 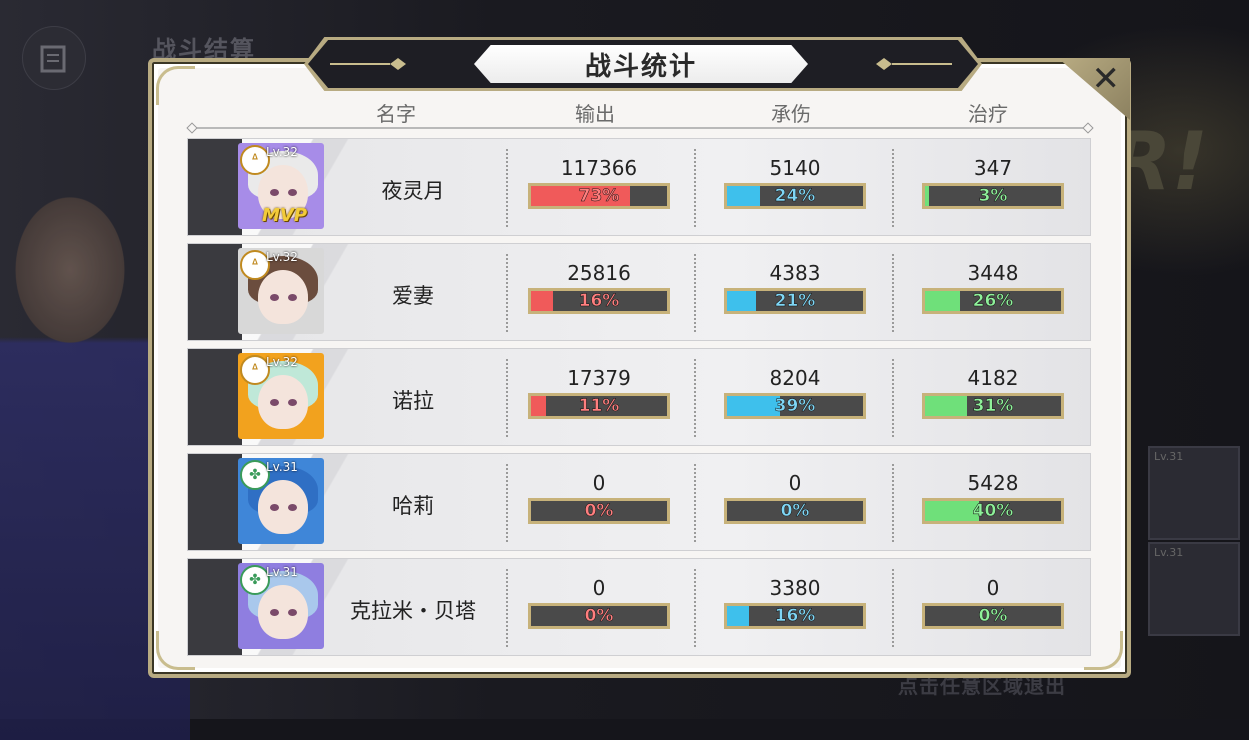 I want to click on character-name: 爱妻, so click(x=413, y=296).